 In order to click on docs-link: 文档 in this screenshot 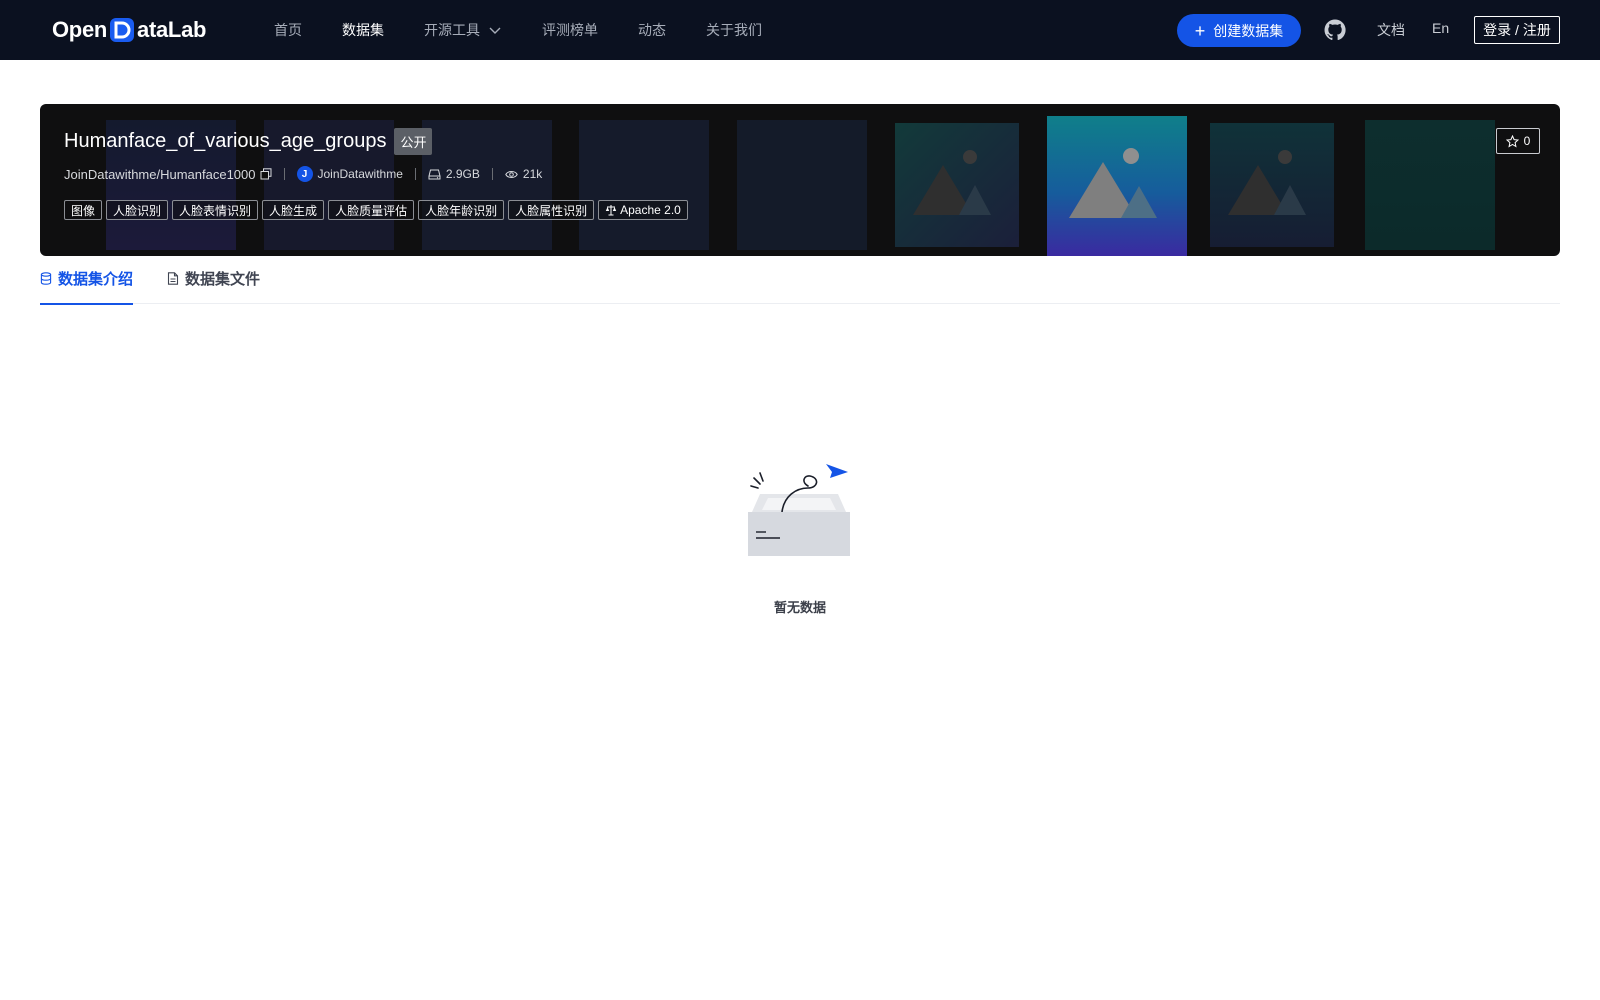, I will do `click(1391, 30)`.